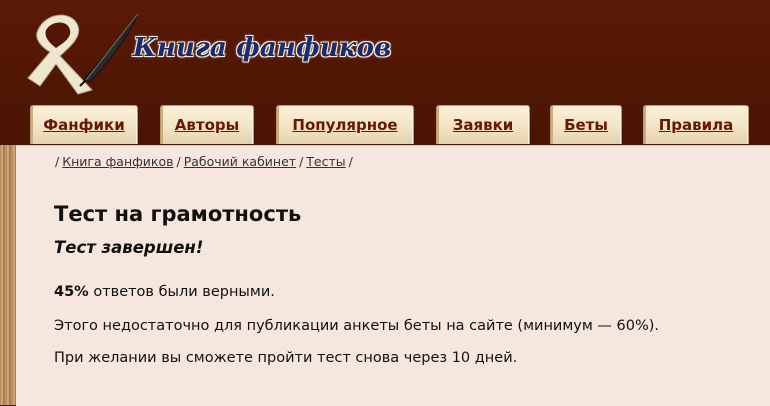  I want to click on tab-label: Фанфики, so click(84, 125).